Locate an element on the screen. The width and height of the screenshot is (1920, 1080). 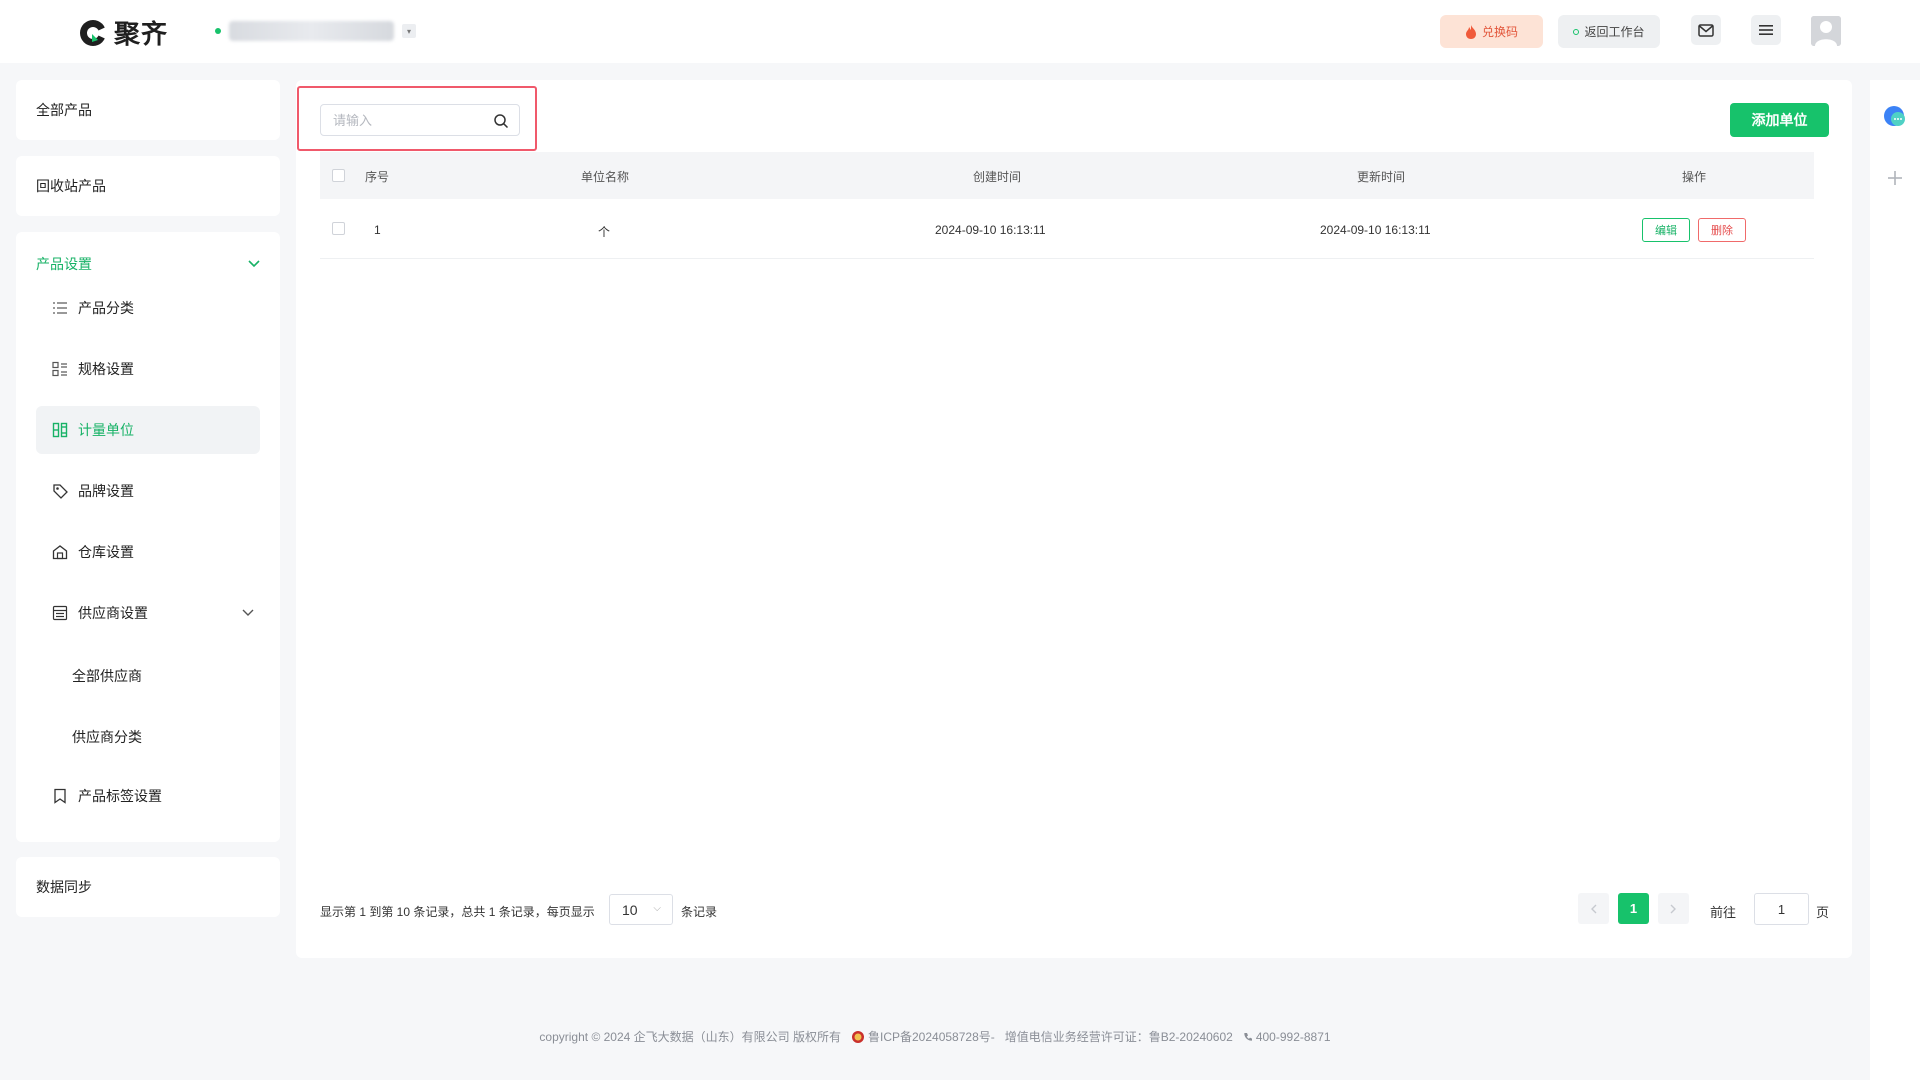
brand-logo: 聚齐 is located at coordinates (123, 32).